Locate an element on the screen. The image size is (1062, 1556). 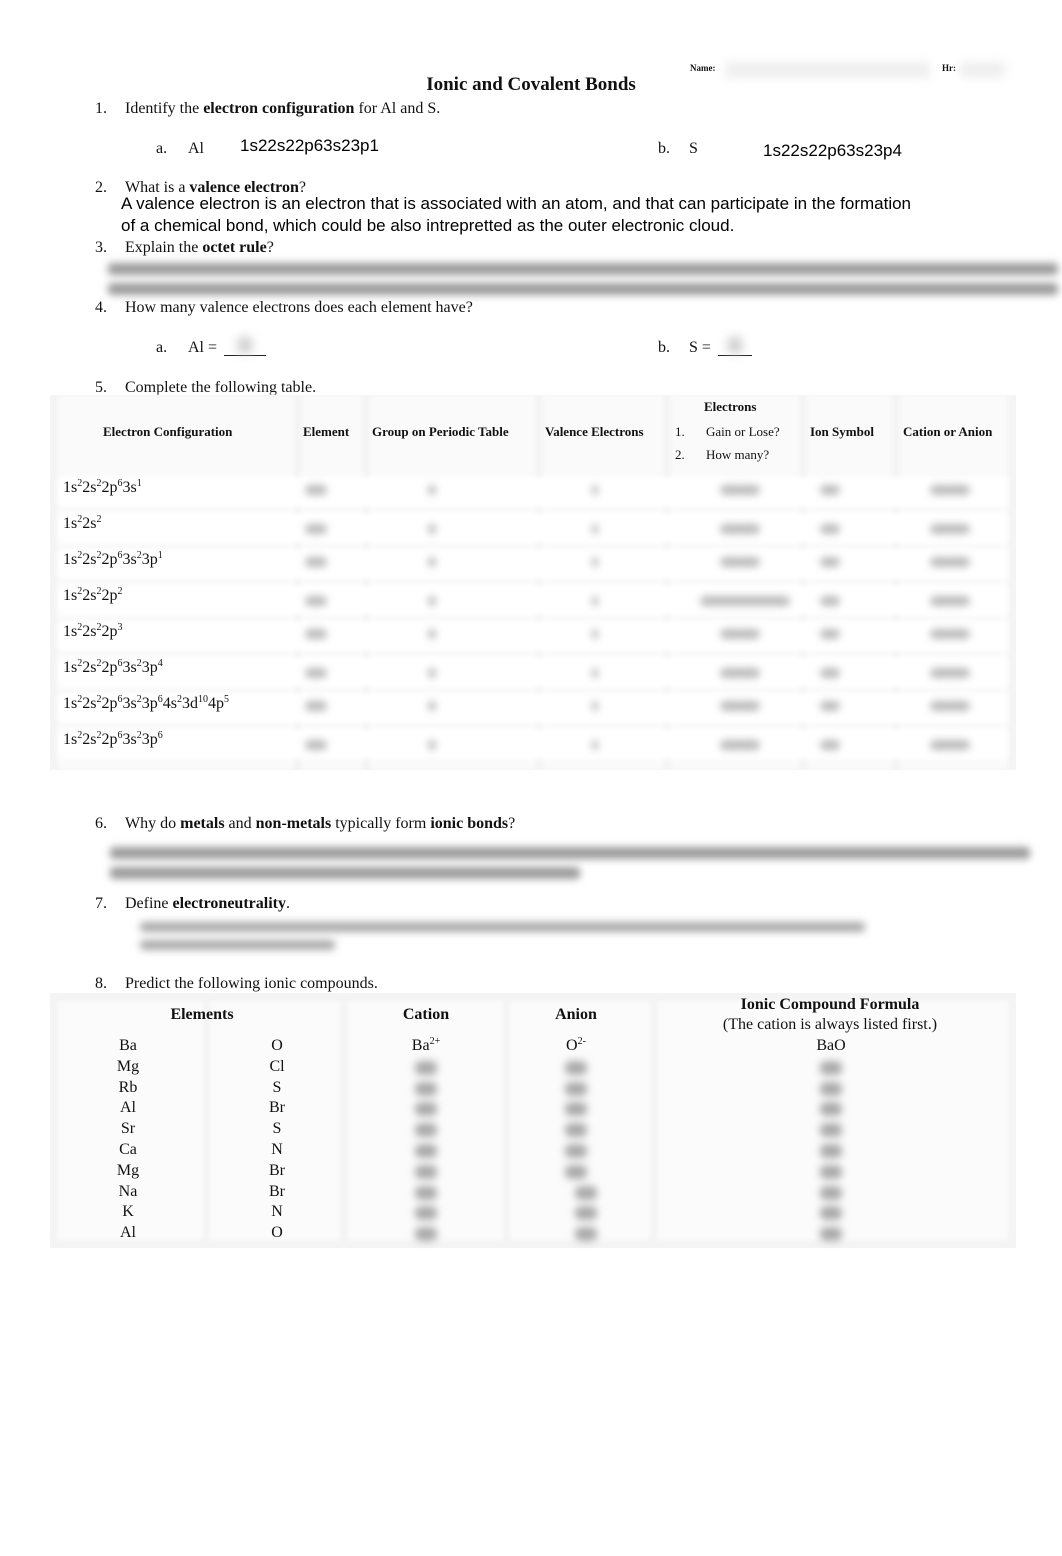
q4-b-blank is located at coordinates (735, 346).